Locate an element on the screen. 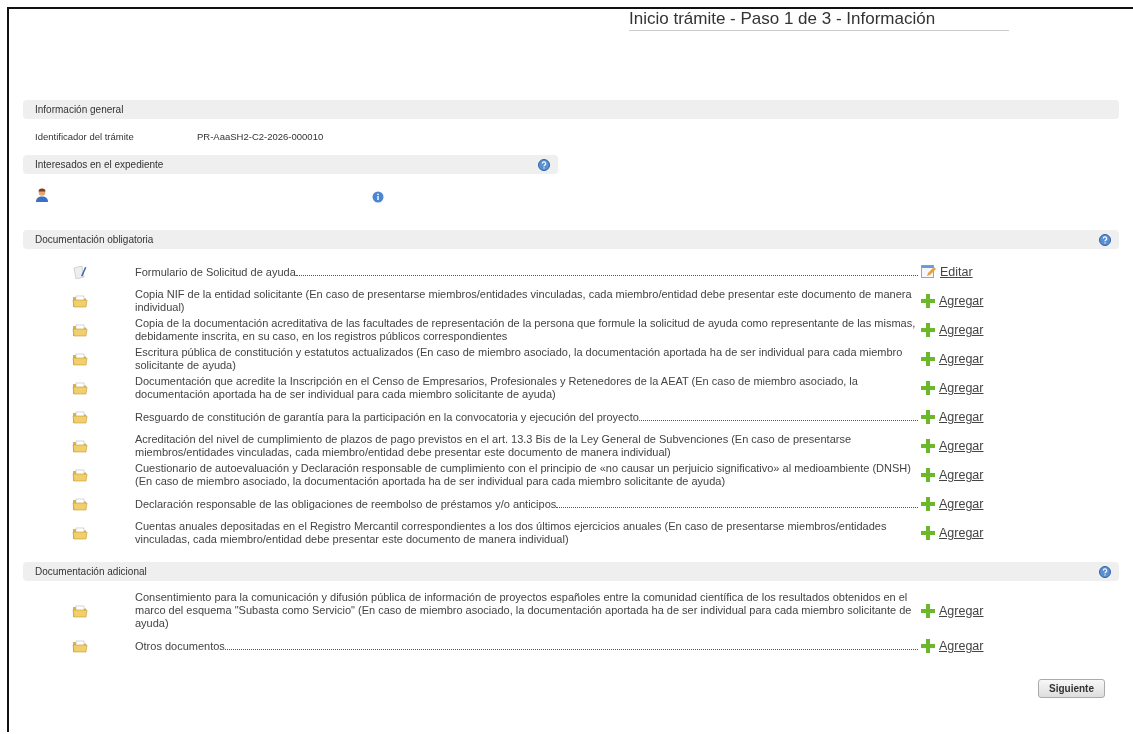 This screenshot has height=734, width=1133. person-icon is located at coordinates (42, 195).